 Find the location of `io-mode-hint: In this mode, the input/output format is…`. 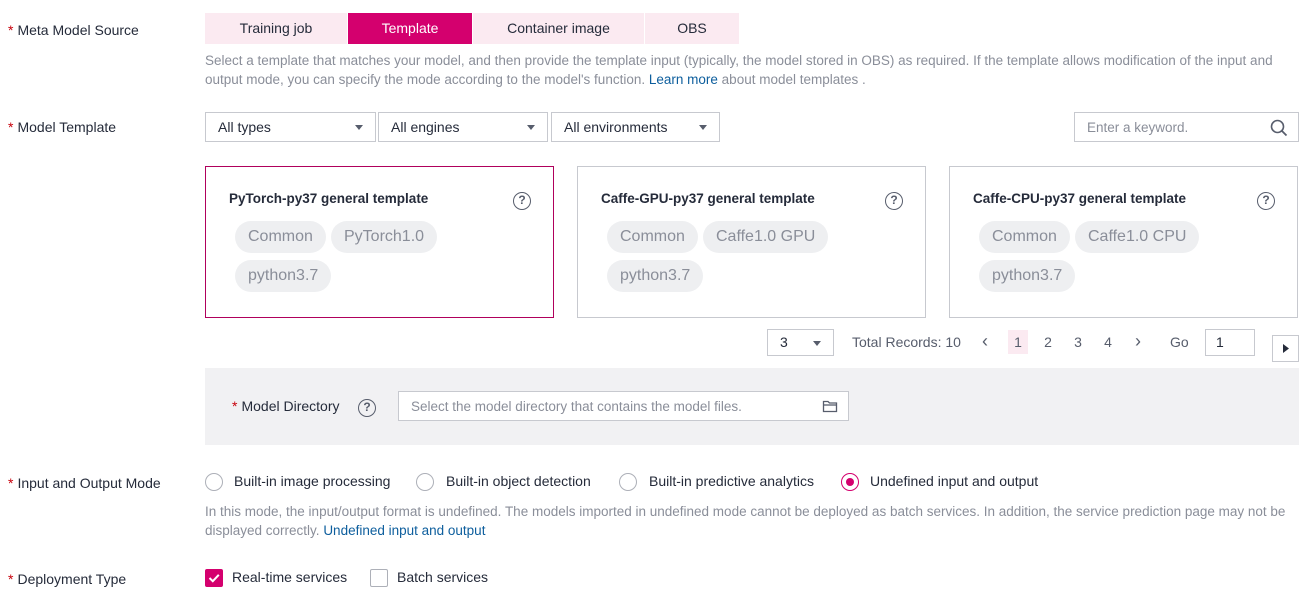

io-mode-hint: In this mode, the input/output format is… is located at coordinates (745, 521).